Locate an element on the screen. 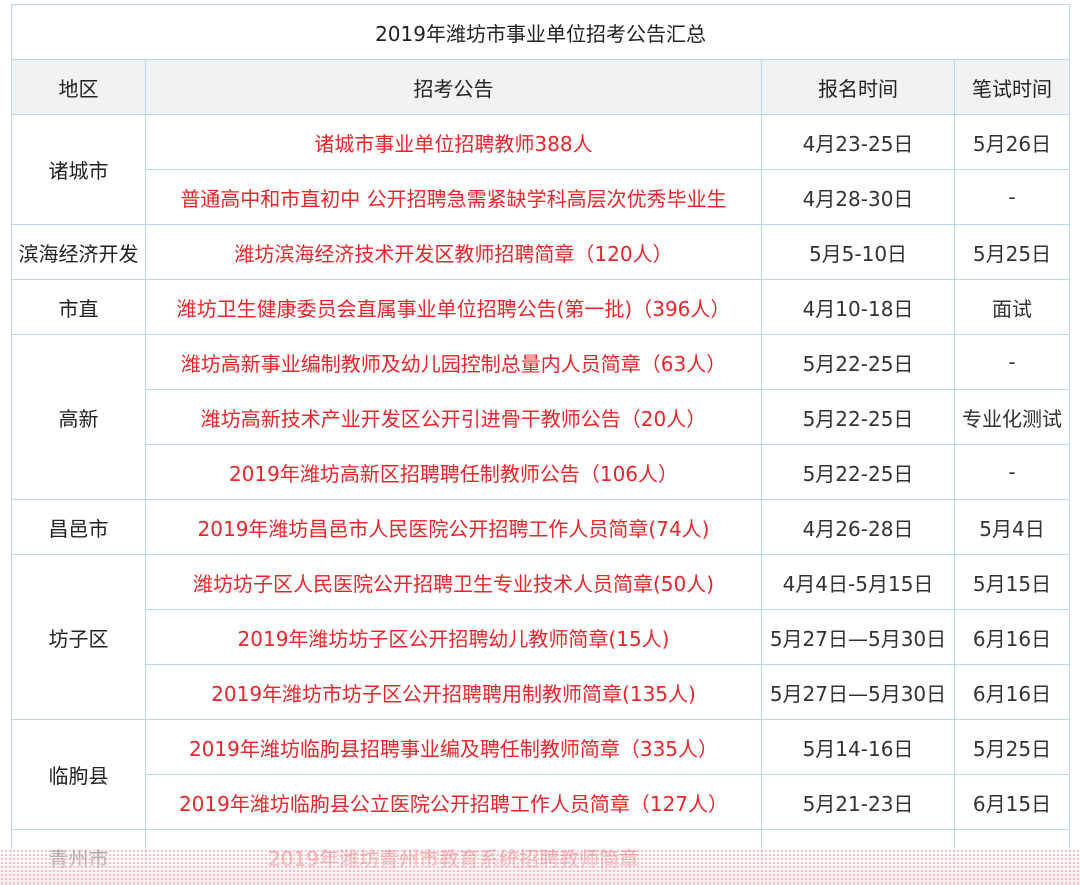  registration-time-cell: 4月26-28日 is located at coordinates (858, 527).